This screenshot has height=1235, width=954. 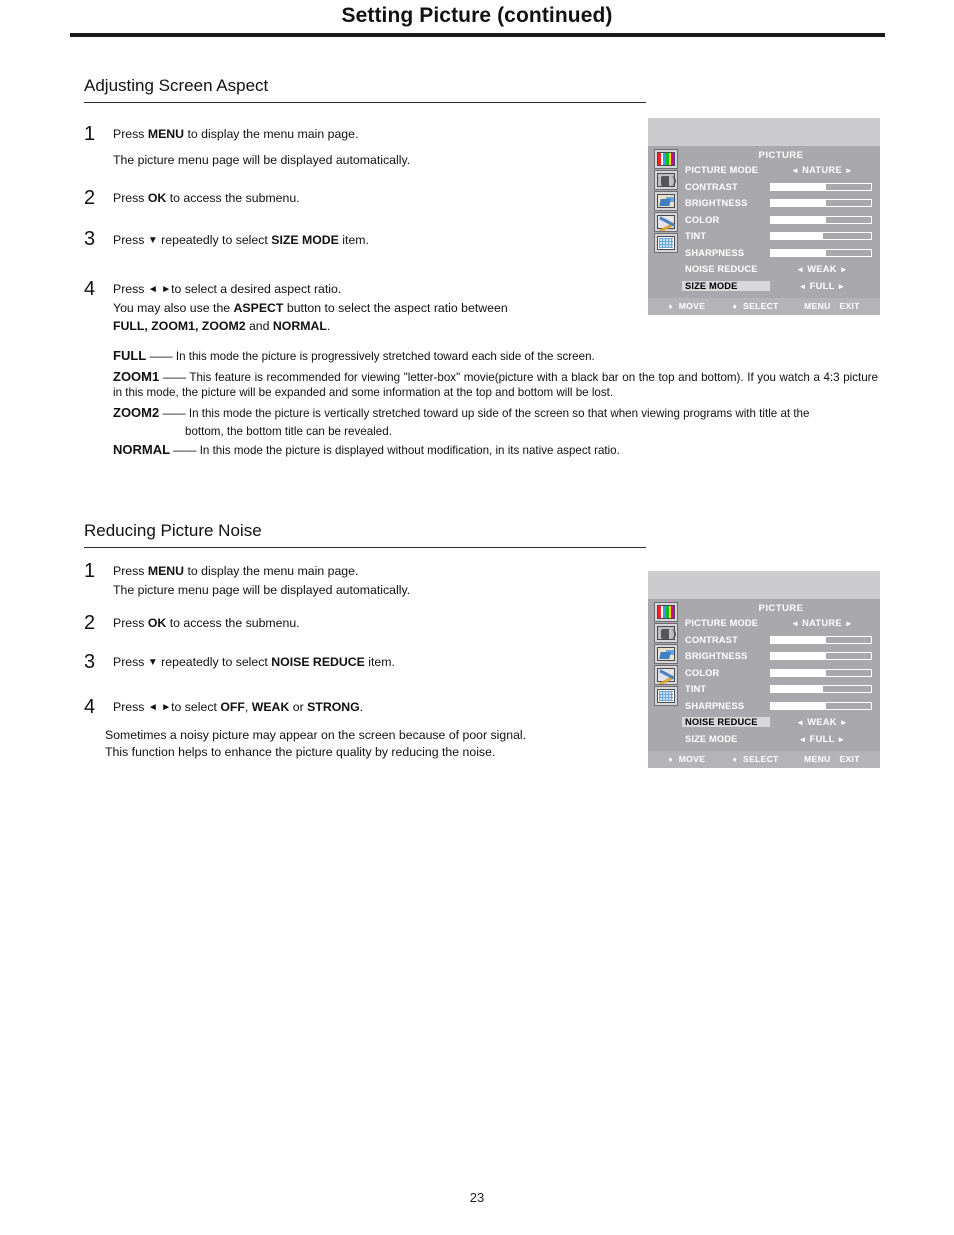 I want to click on step-4-text-2: Press ◄ ►to select OFF, WEAK or STRONG., so click(x=238, y=707).